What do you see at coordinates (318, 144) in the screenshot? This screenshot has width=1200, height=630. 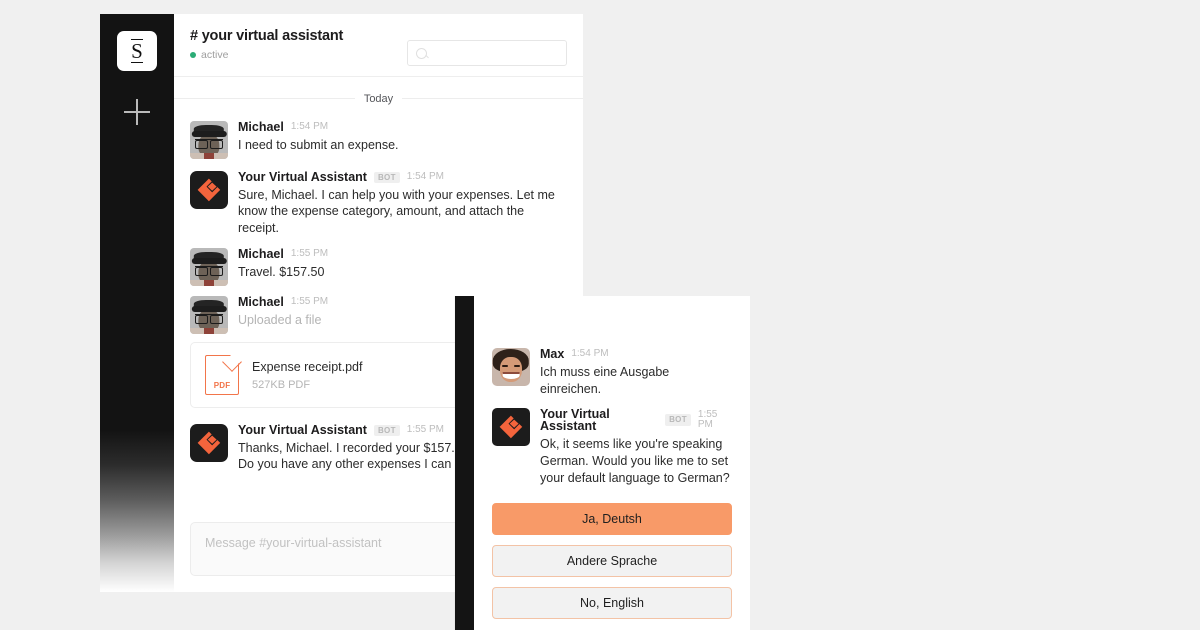 I see `message-text: I need to submit an expense.` at bounding box center [318, 144].